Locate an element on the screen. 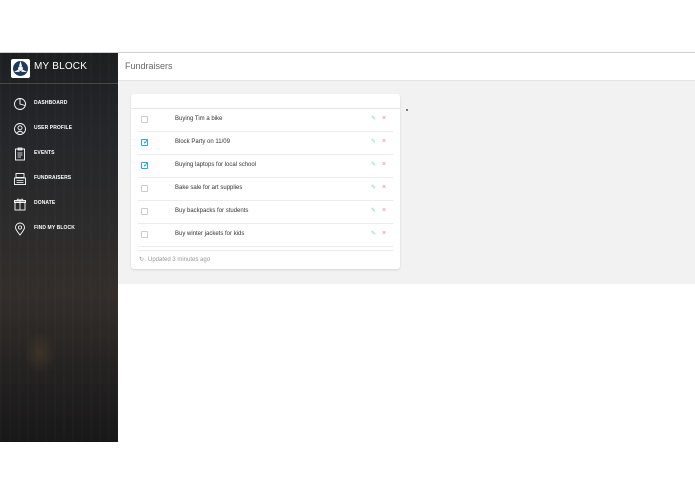 The width and height of the screenshot is (695, 494). history-icon: ↻ is located at coordinates (142, 260).